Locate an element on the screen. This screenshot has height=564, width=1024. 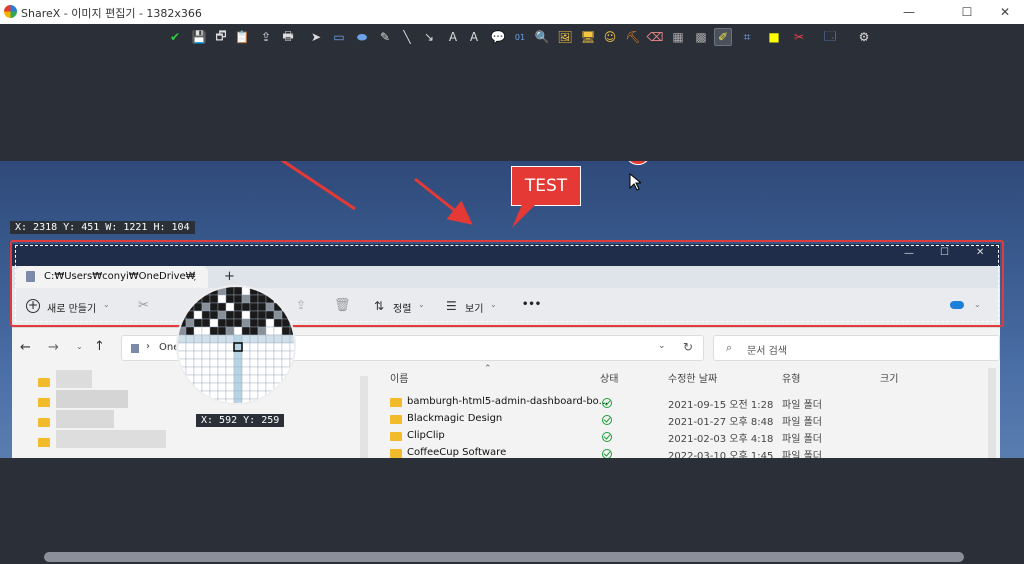
speech-balloon-icon: 💬 is located at coordinates (498, 37).